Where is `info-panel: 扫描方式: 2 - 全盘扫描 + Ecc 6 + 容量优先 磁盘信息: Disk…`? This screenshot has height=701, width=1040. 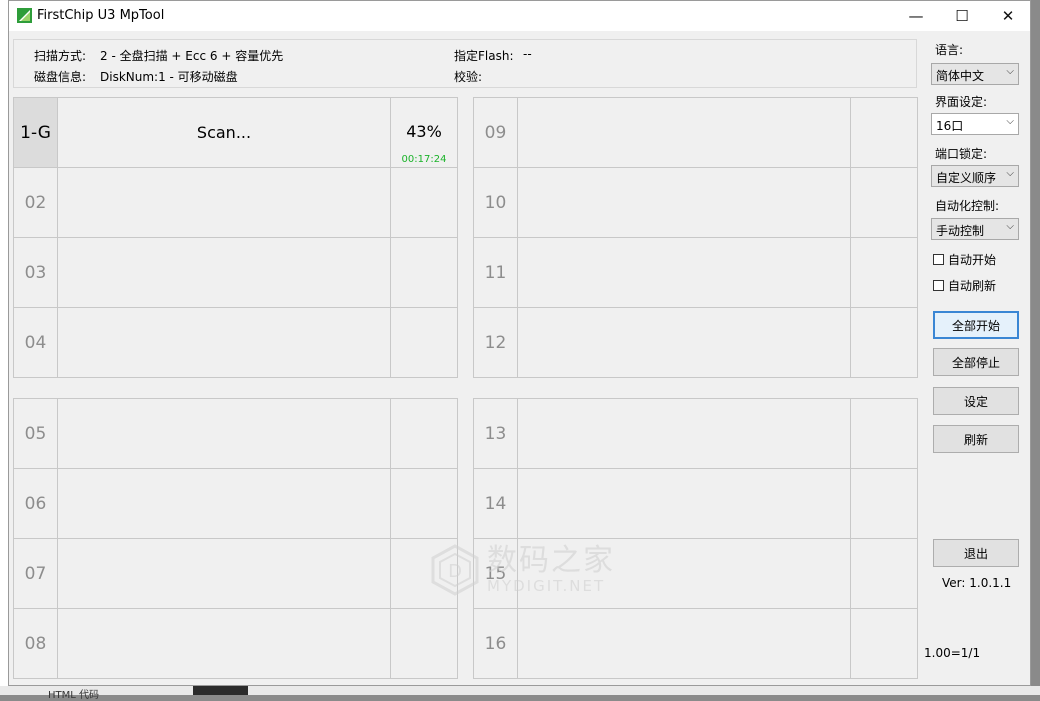
info-panel: 扫描方式: 2 - 全盘扫描 + Ecc 6 + 容量优先 磁盘信息: Disk… is located at coordinates (465, 63).